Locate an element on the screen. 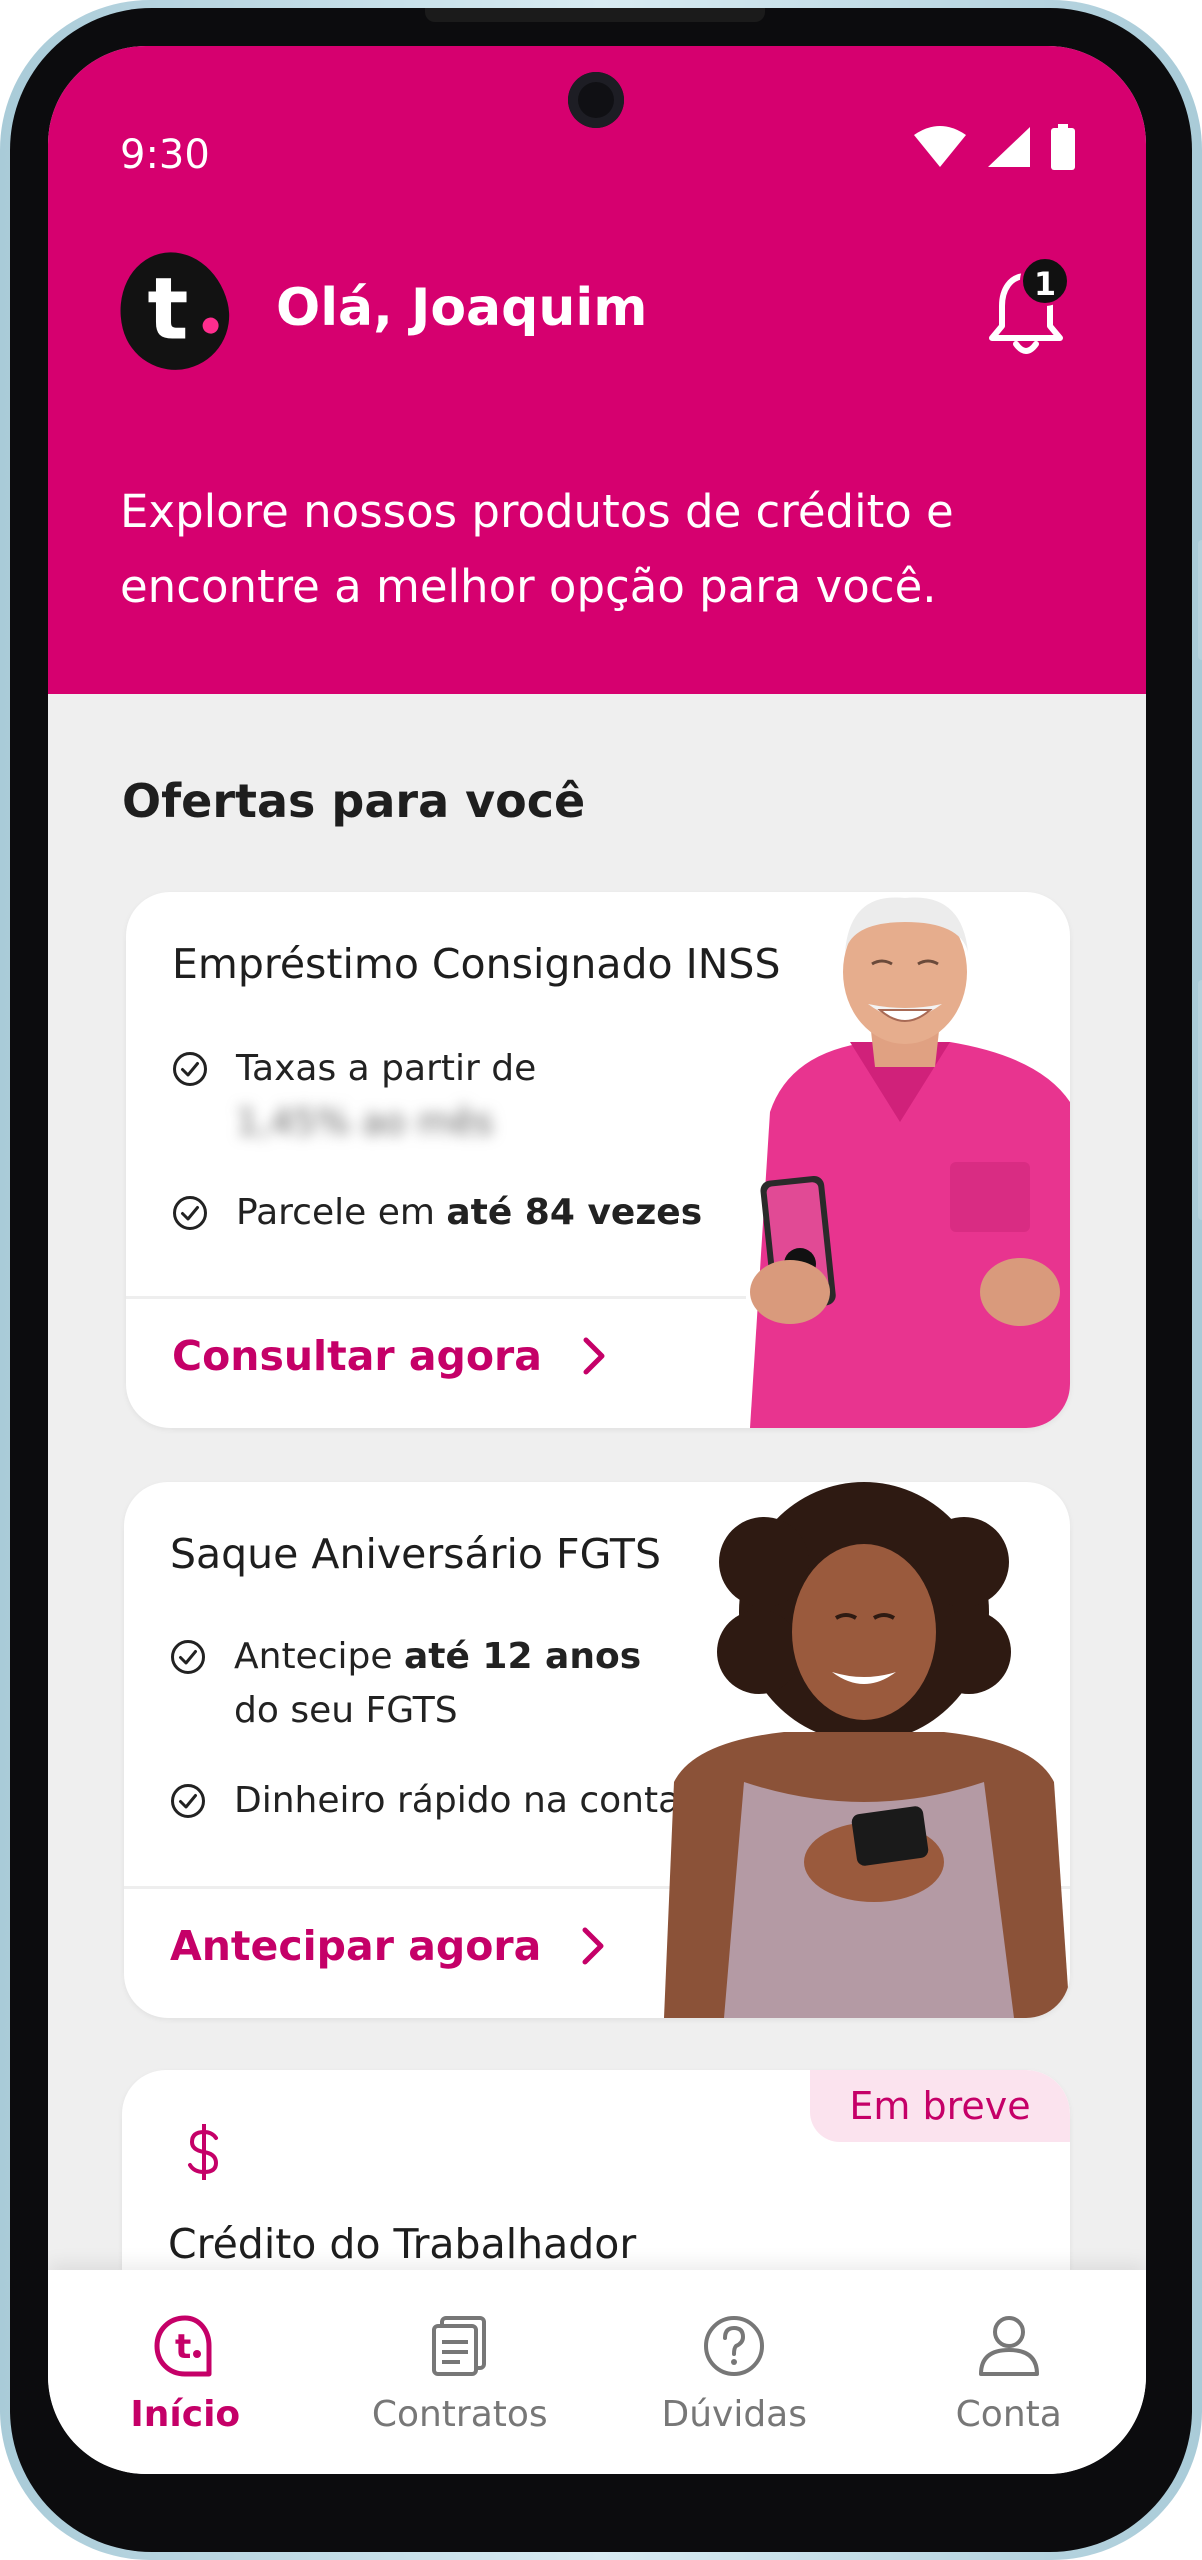 This screenshot has width=1202, height=2560. nav-label: Dúvidas is located at coordinates (734, 2414).